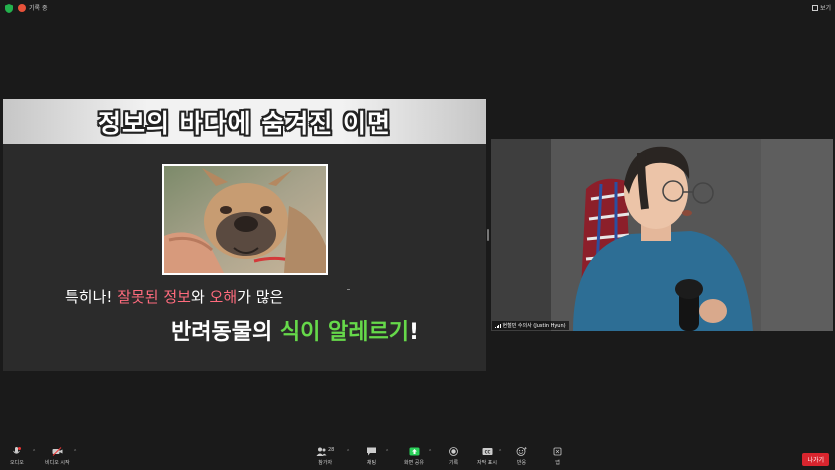 The image size is (835, 470). Describe the element at coordinates (17, 450) in the screenshot. I see `microphone-muted-icon` at that location.